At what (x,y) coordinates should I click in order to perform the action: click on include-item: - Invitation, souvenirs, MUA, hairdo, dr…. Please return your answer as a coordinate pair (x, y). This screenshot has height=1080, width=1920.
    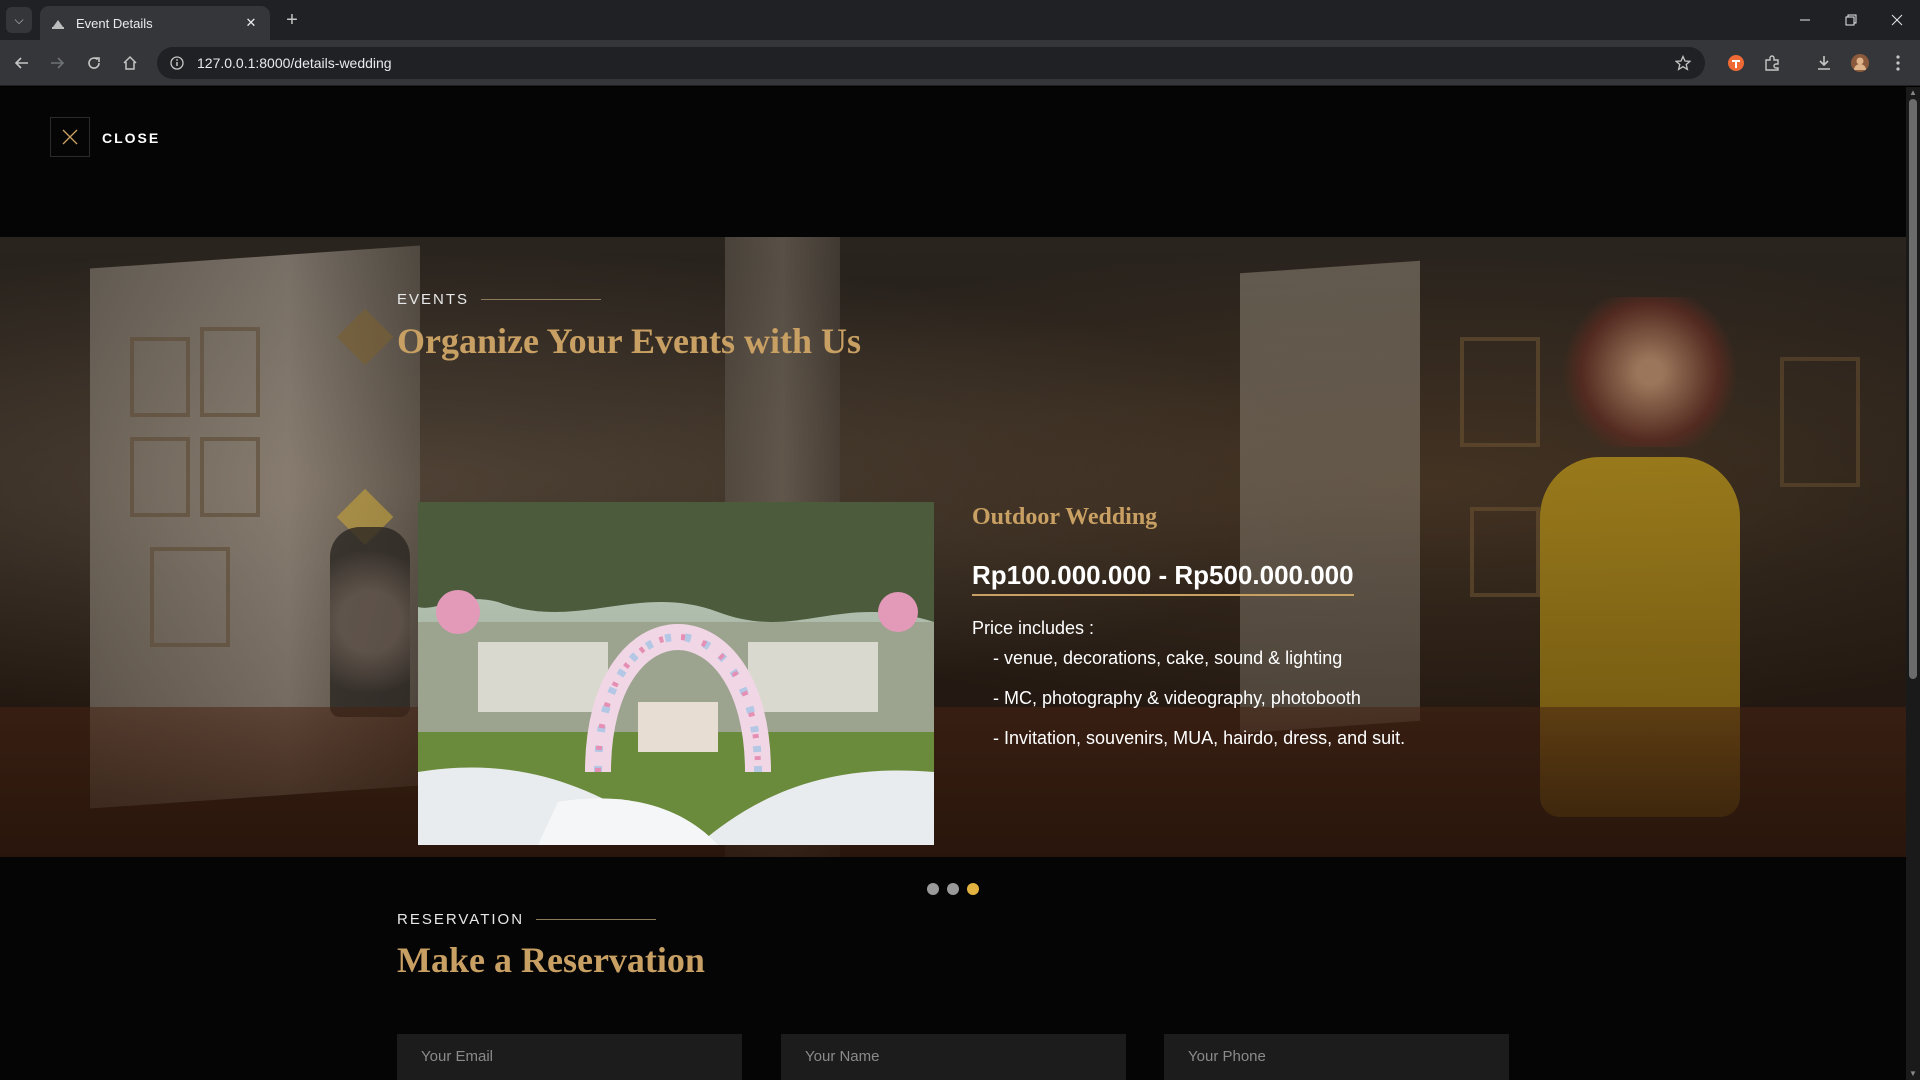
    Looking at the image, I should click on (1199, 738).